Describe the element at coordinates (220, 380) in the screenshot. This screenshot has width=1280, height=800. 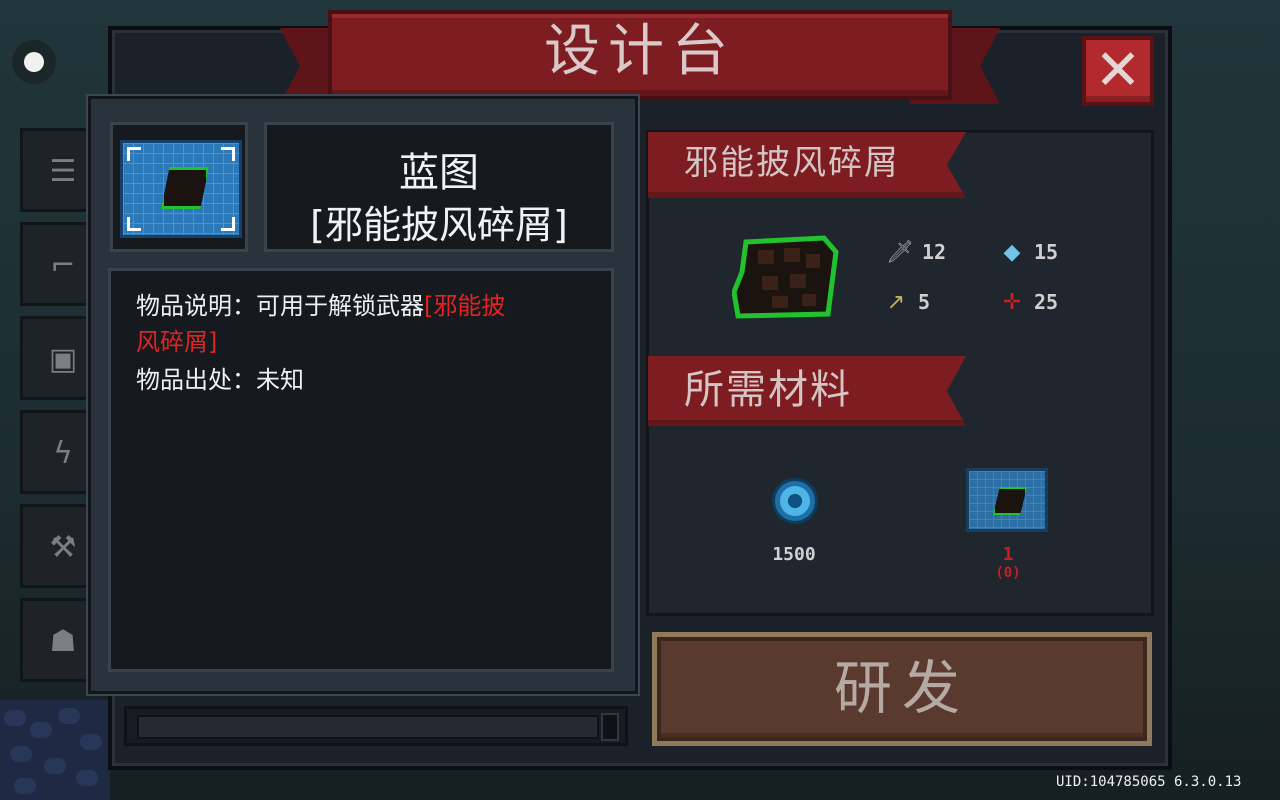
I see `source-line: 物品出处：未知` at that location.